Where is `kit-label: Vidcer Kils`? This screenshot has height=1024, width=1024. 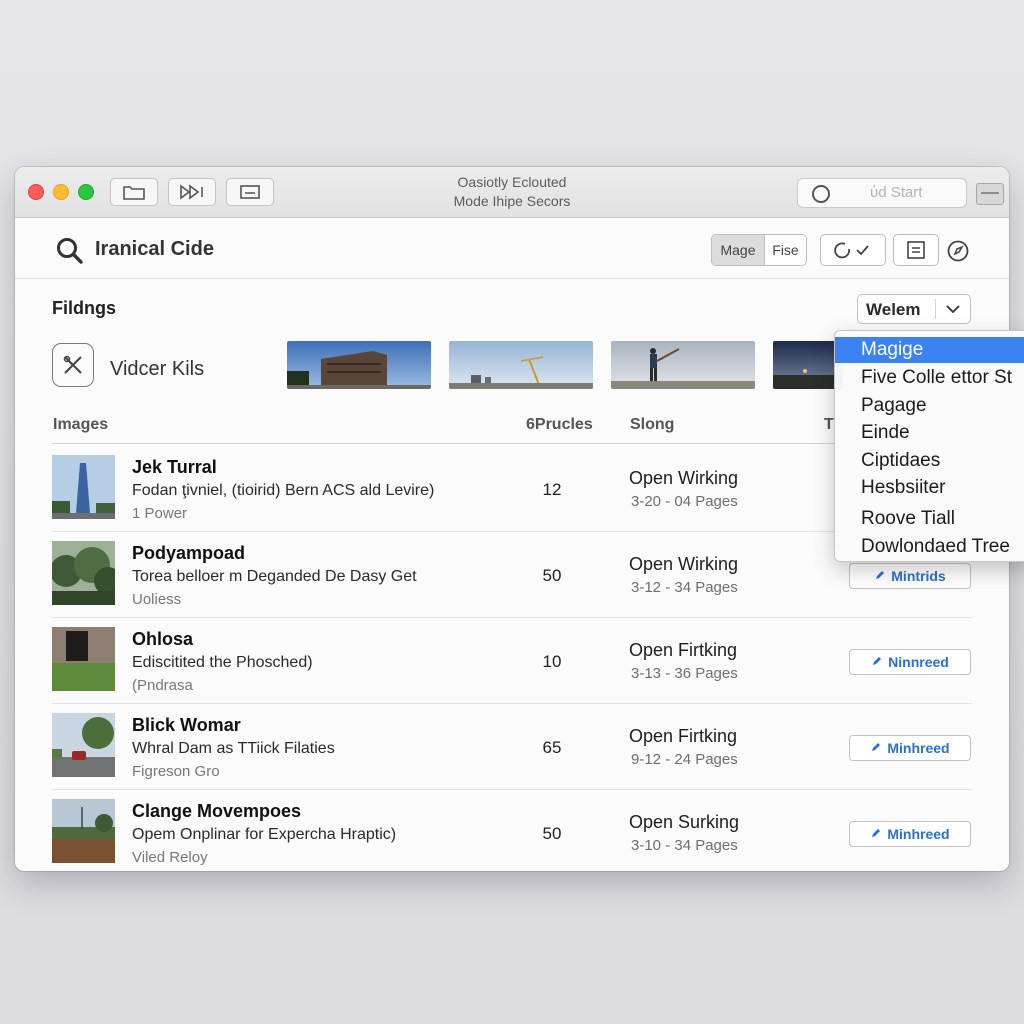 kit-label: Vidcer Kils is located at coordinates (157, 369).